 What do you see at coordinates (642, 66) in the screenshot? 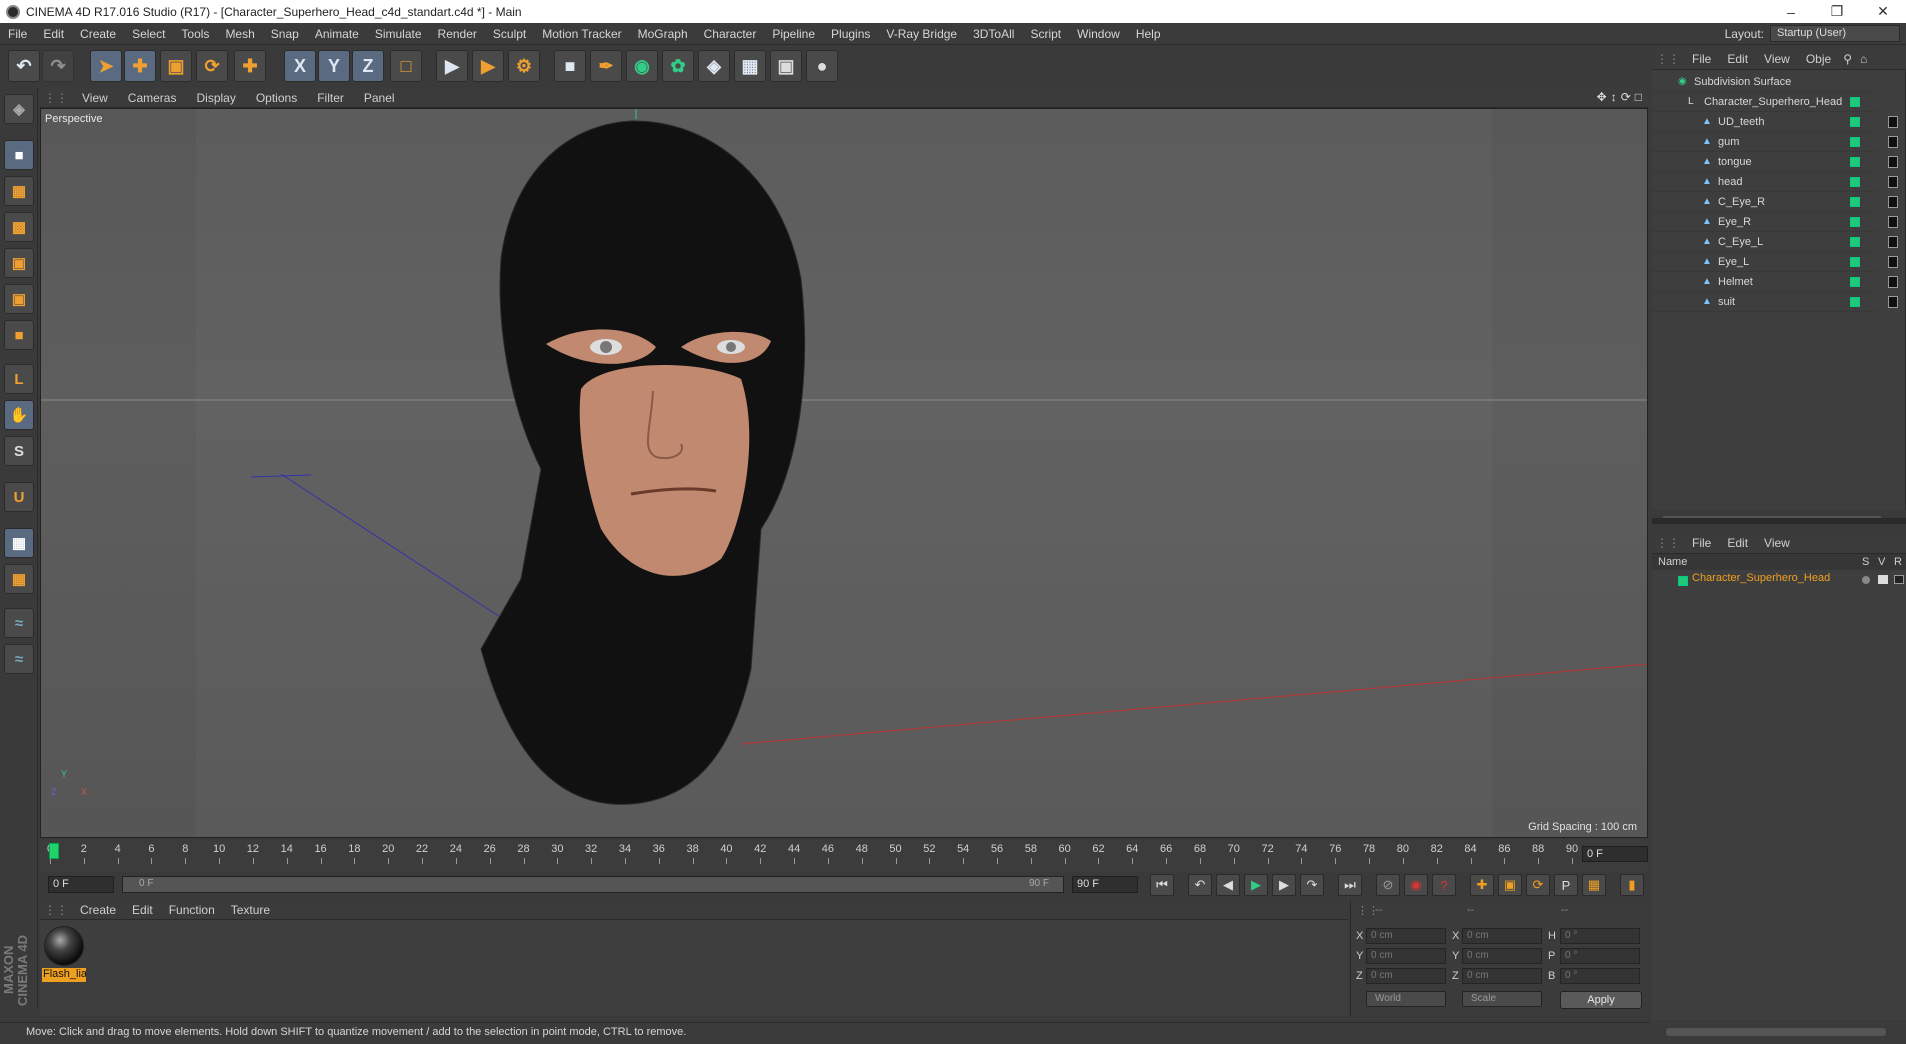
I see `subdivision-icon: ◉` at bounding box center [642, 66].